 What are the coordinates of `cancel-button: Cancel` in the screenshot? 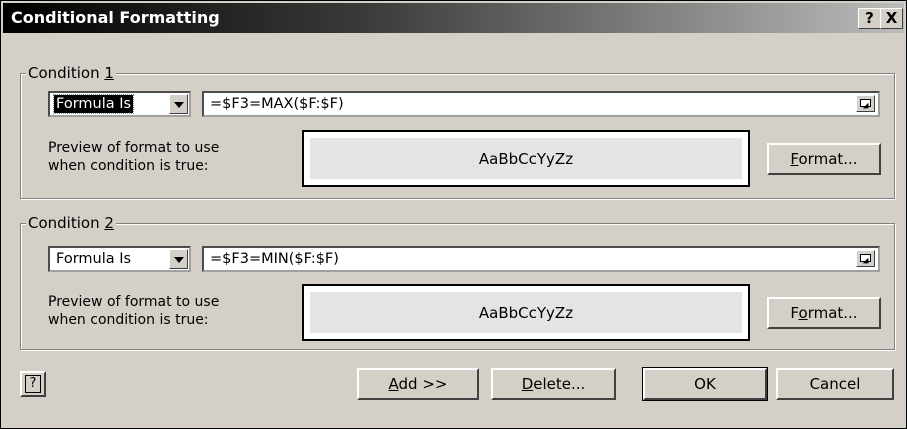 It's located at (835, 384).